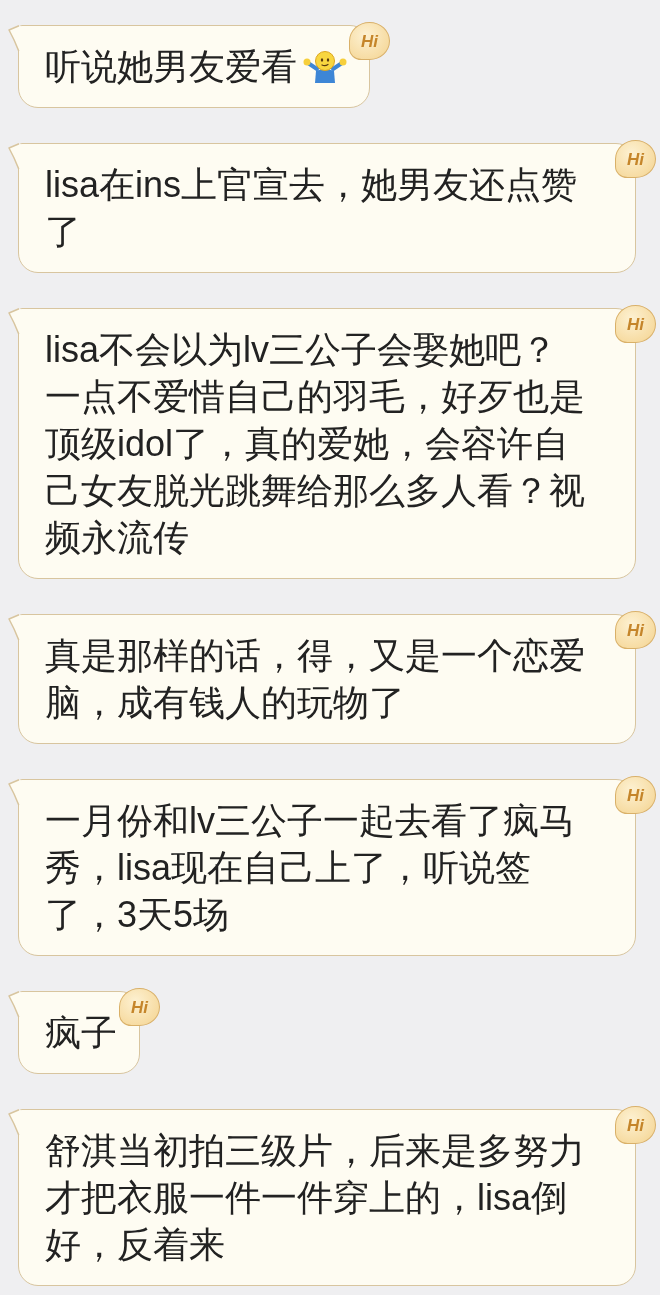  Describe the element at coordinates (171, 67) in the screenshot. I see `message-text: 听说她男友爱看` at that location.